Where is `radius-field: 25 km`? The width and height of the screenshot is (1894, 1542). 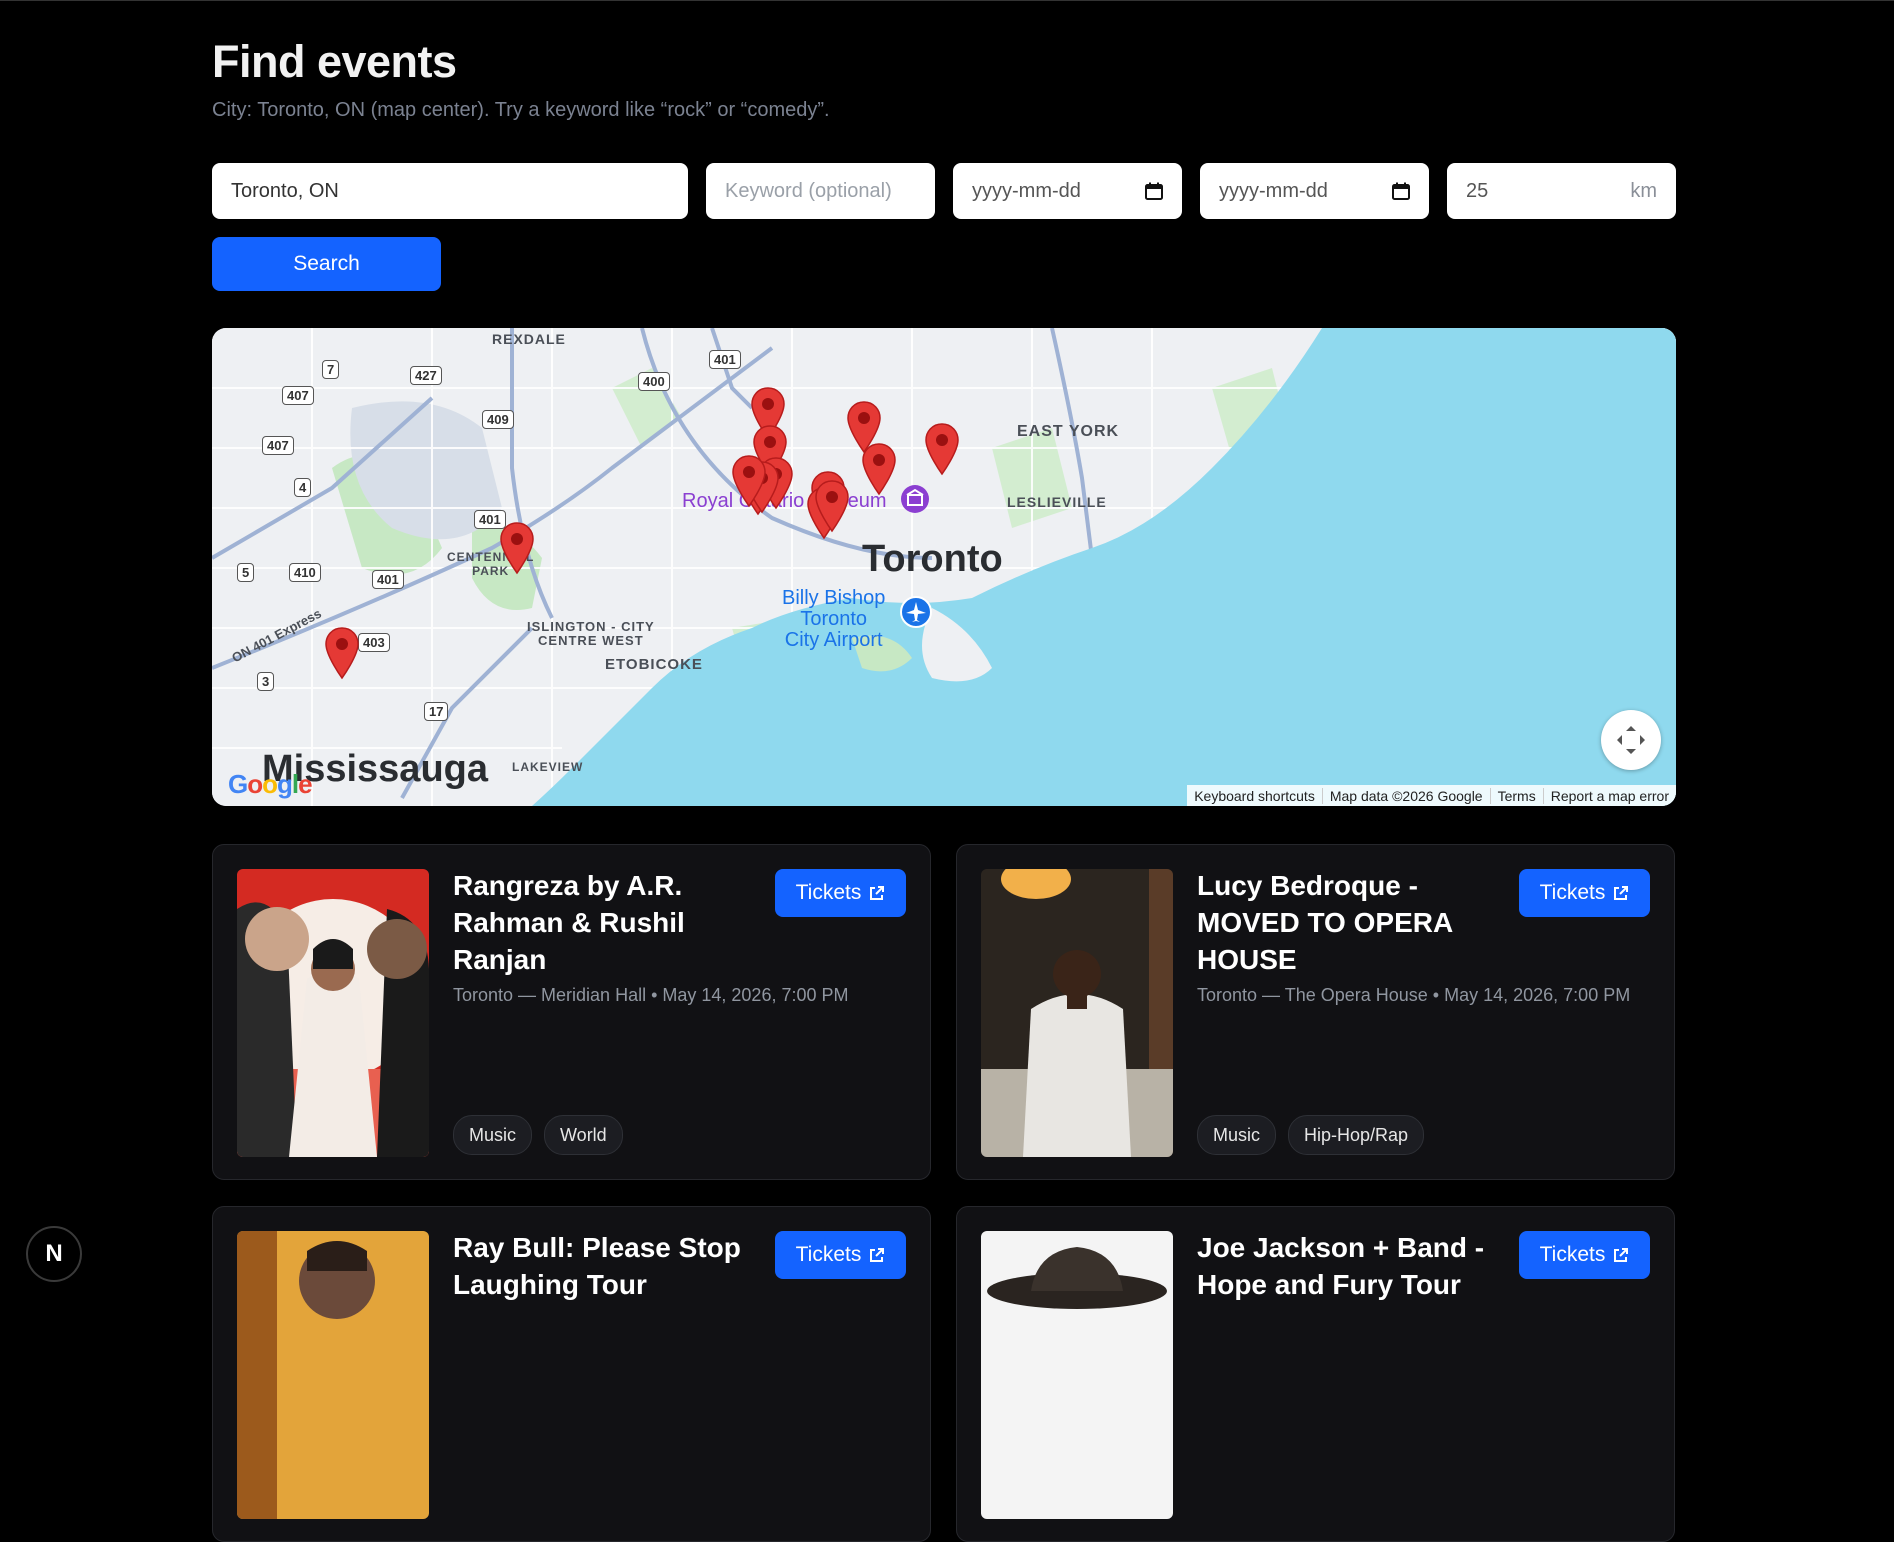
radius-field: 25 km is located at coordinates (1561, 191).